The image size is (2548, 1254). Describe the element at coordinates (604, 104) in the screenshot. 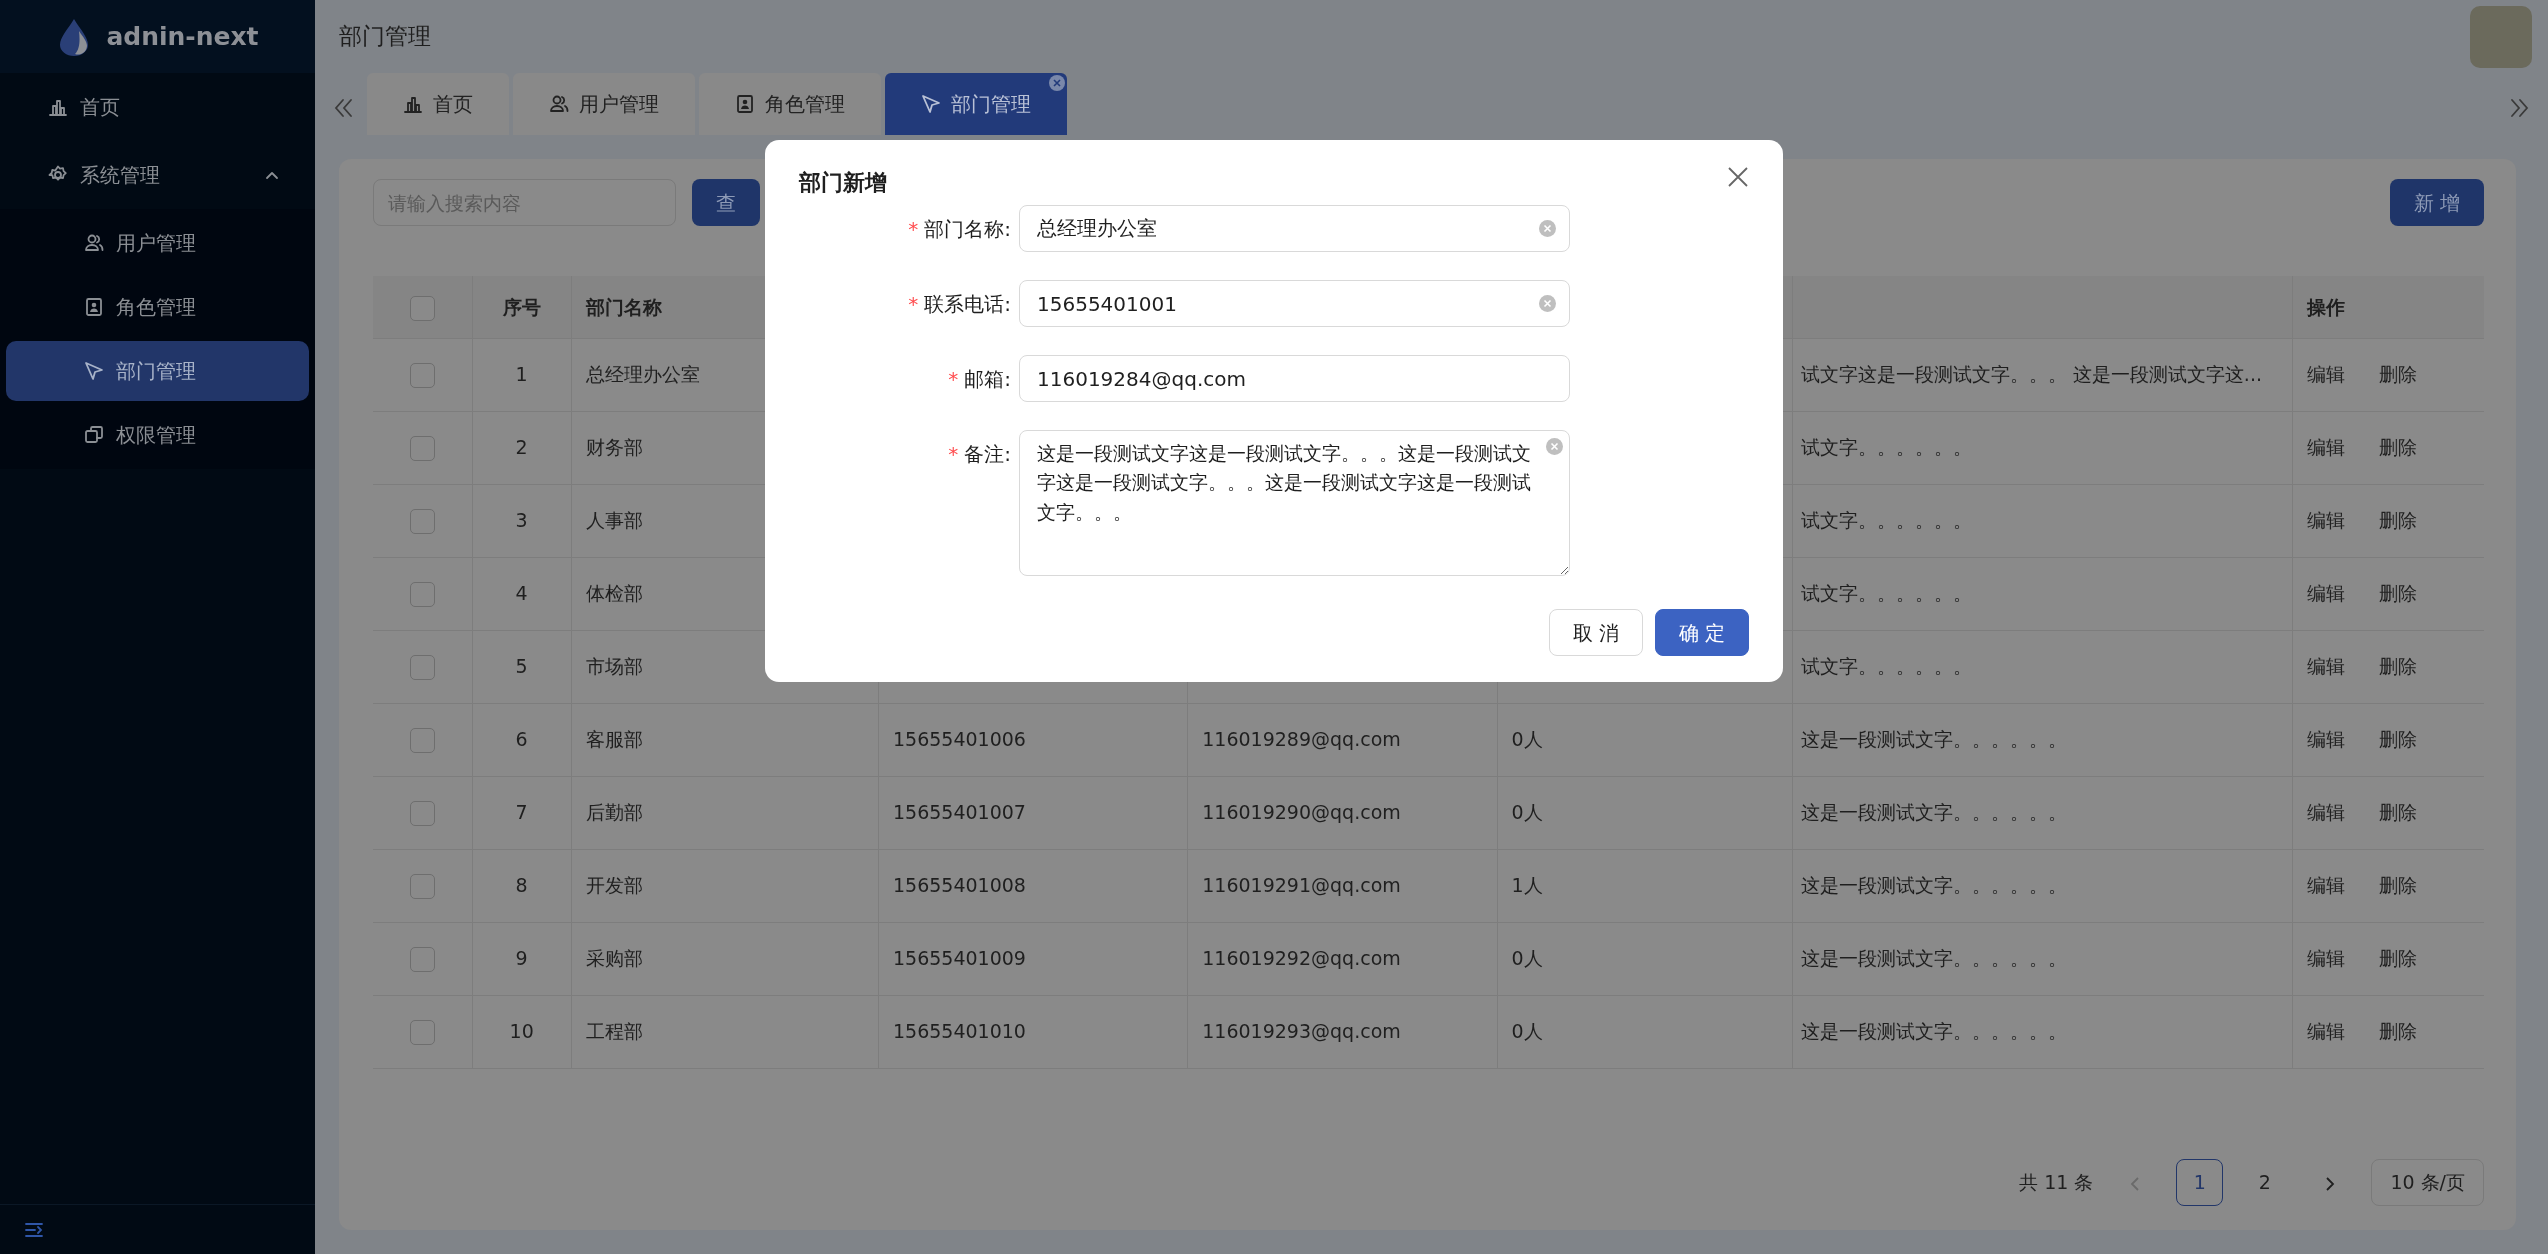

I see `tab: 用户管理` at that location.